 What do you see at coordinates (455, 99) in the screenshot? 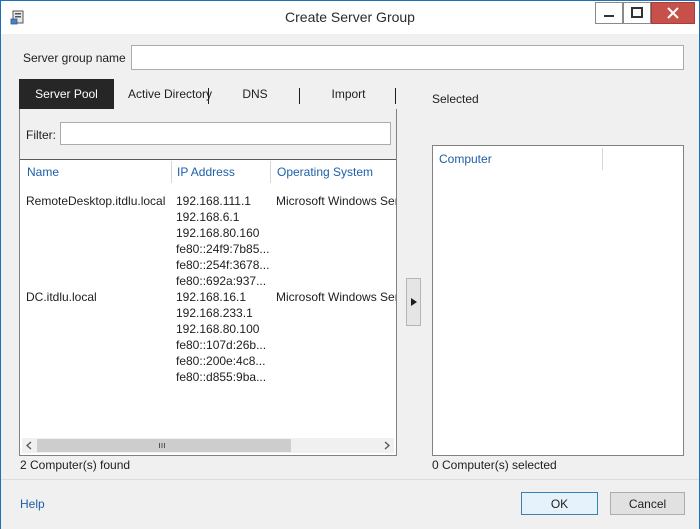
I see `selected-label: Selected` at bounding box center [455, 99].